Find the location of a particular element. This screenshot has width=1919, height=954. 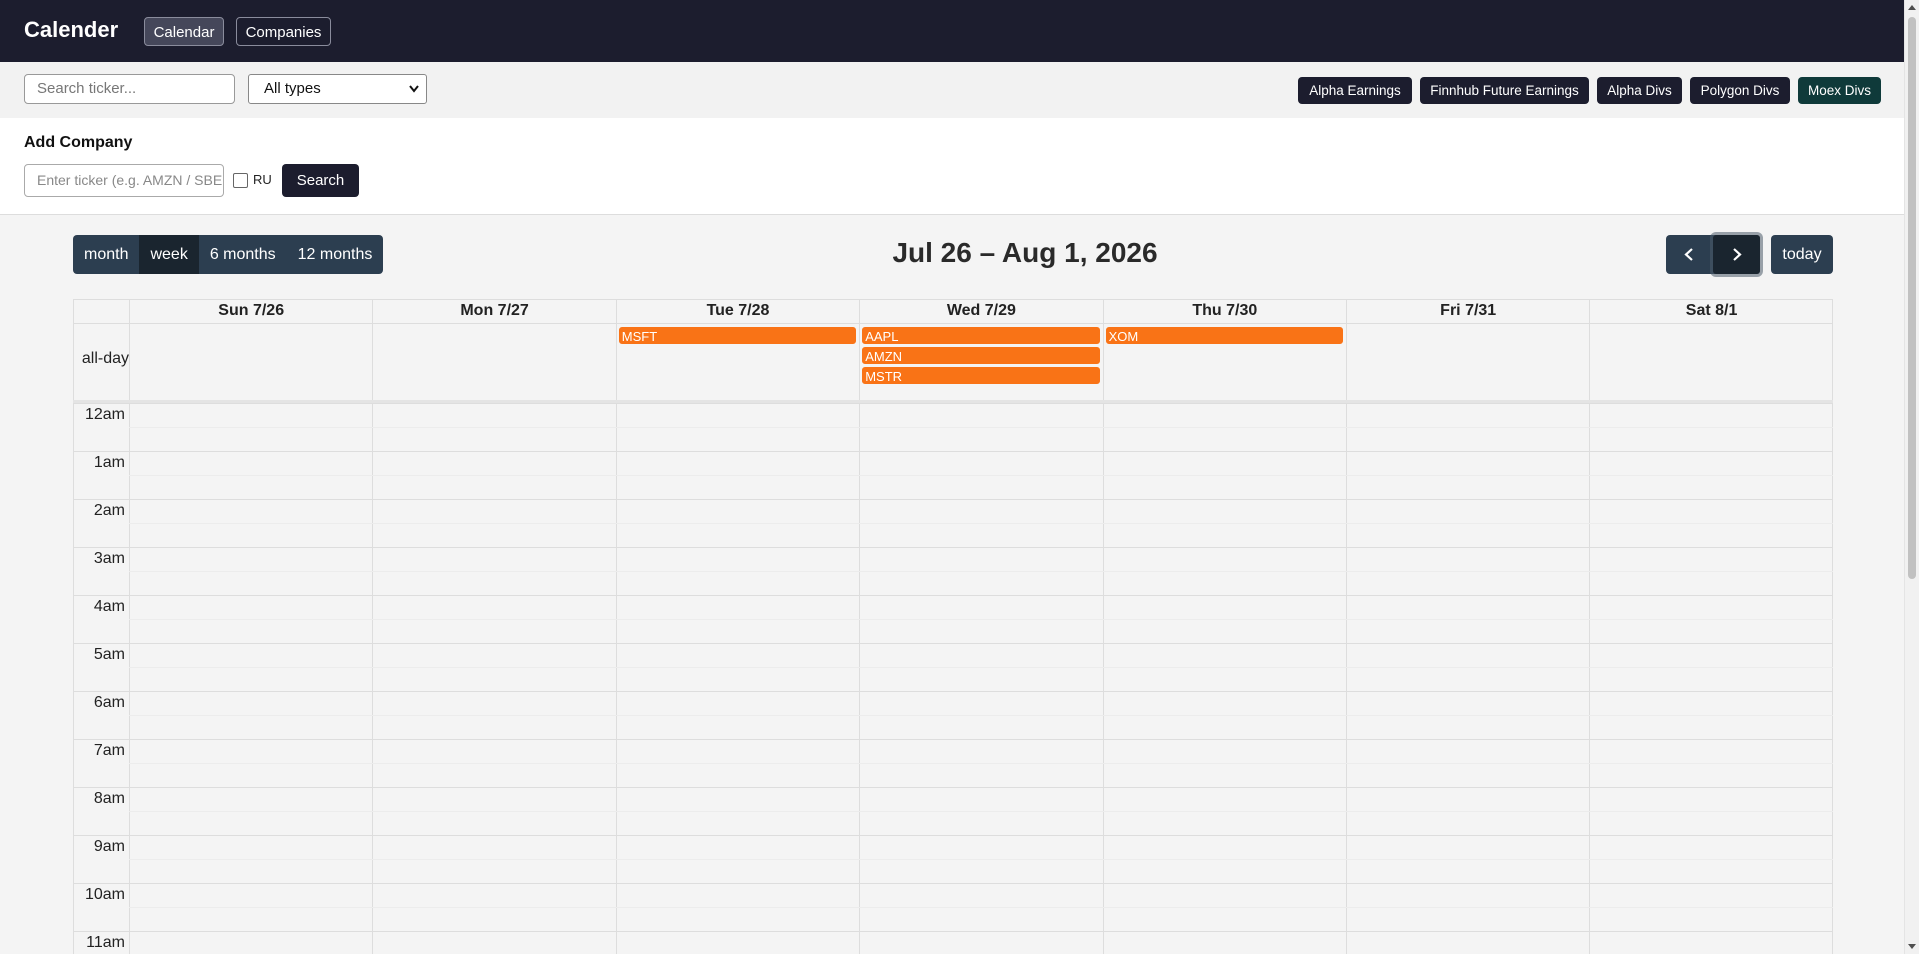

source-alpha-earnings-button: Alpha Earnings is located at coordinates (1355, 90).